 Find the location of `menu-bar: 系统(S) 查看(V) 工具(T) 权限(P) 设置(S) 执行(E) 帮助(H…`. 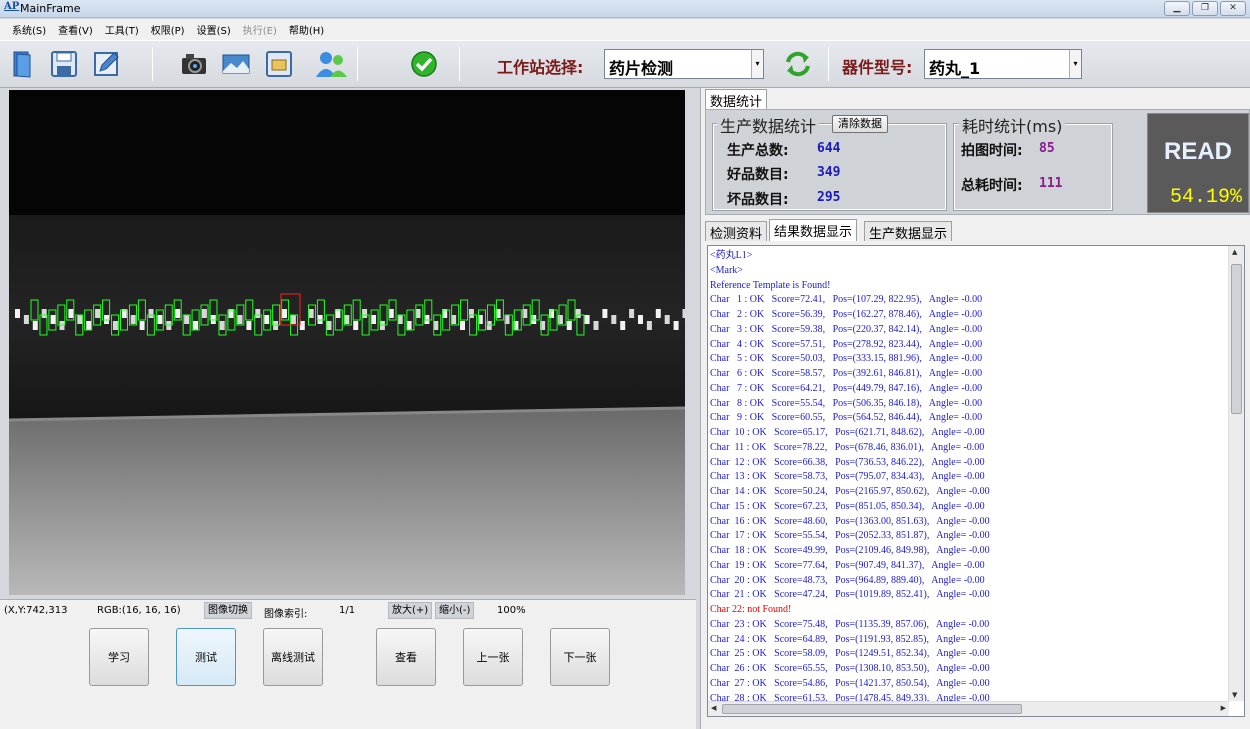

menu-bar: 系统(S) 查看(V) 工具(T) 权限(P) 设置(S) 执行(E) 帮助(H… is located at coordinates (625, 29).